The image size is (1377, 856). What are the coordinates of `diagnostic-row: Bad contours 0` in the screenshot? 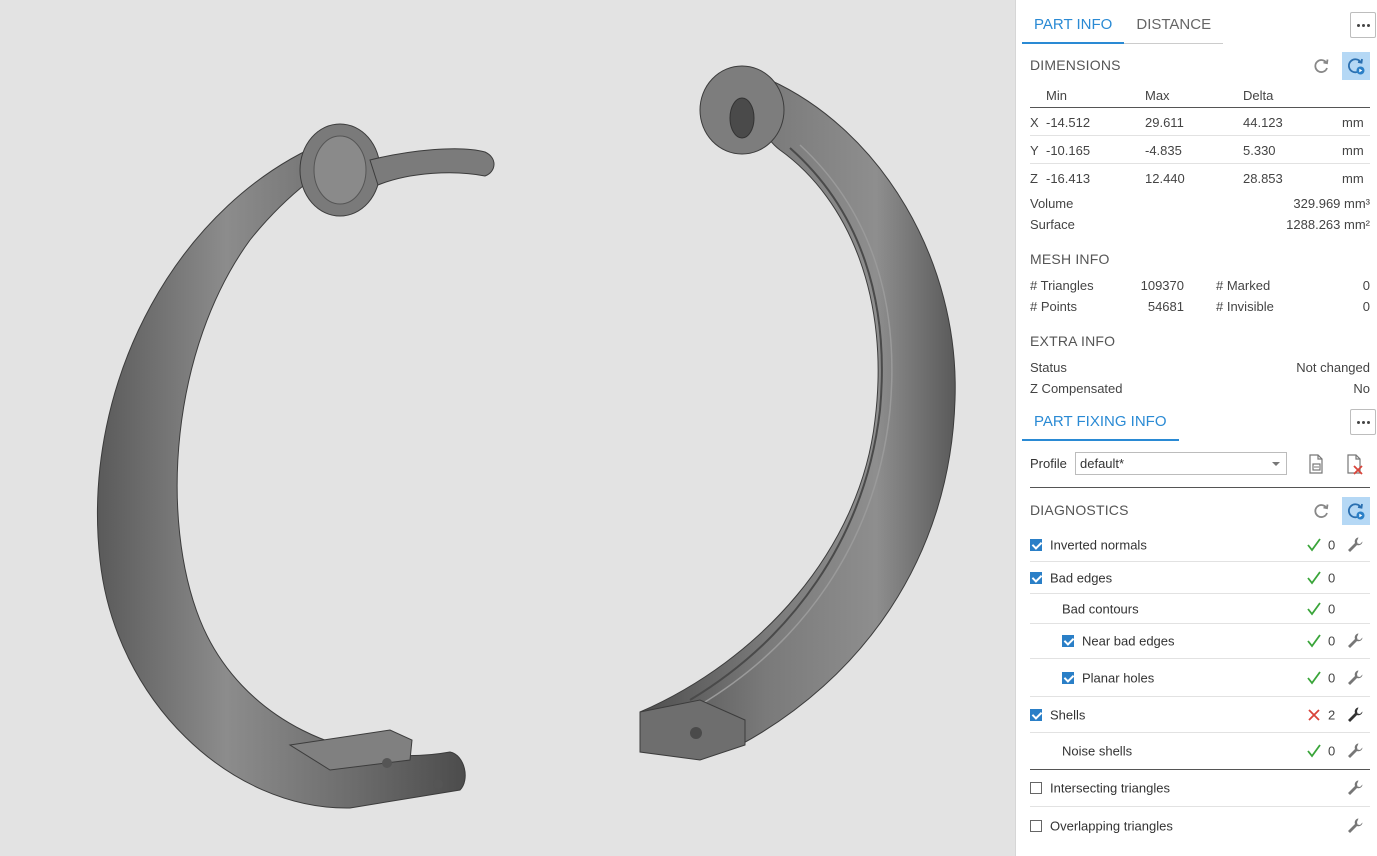 It's located at (1200, 609).